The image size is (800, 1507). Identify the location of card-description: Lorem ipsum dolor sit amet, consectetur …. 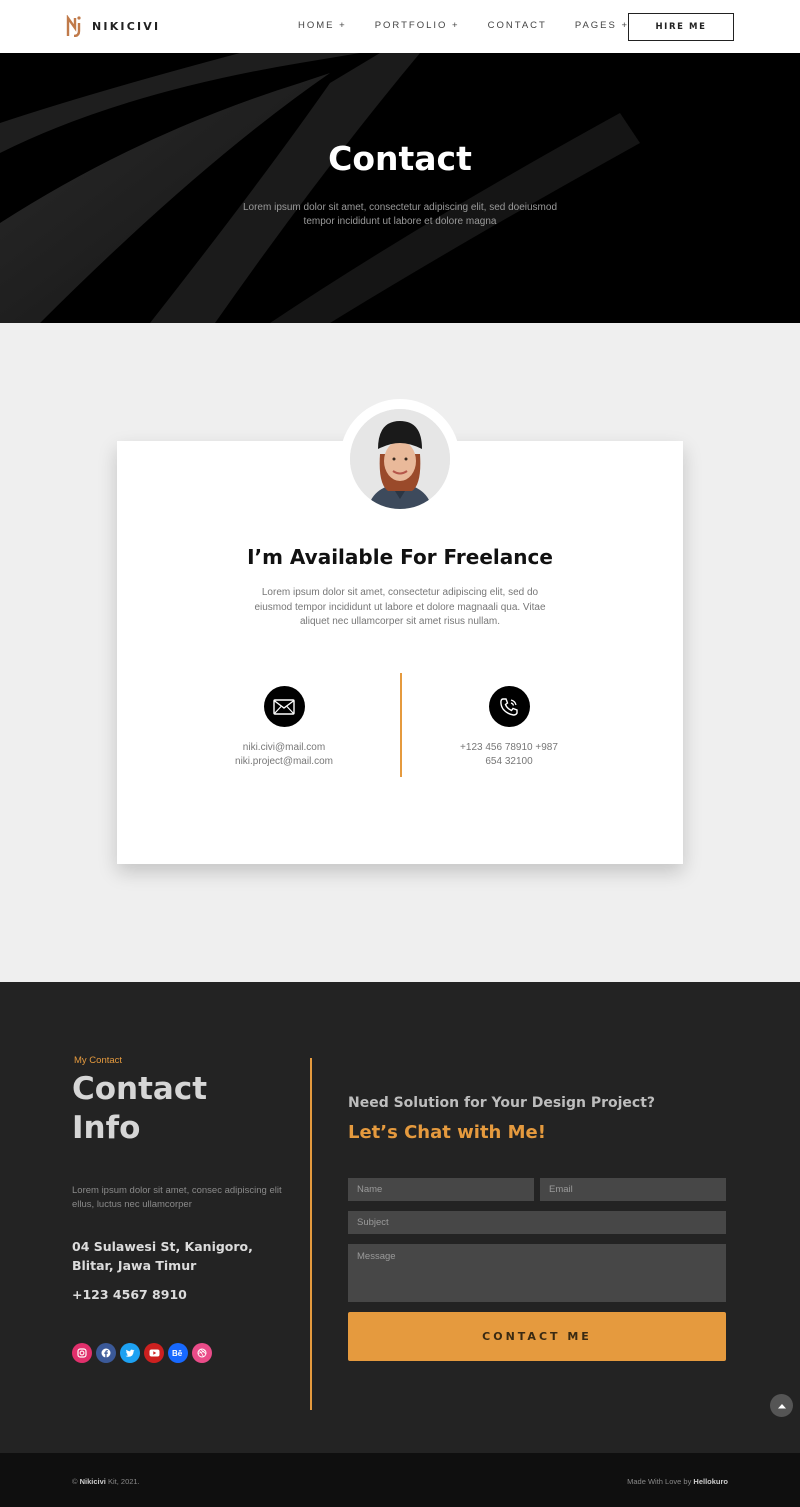
(400, 607).